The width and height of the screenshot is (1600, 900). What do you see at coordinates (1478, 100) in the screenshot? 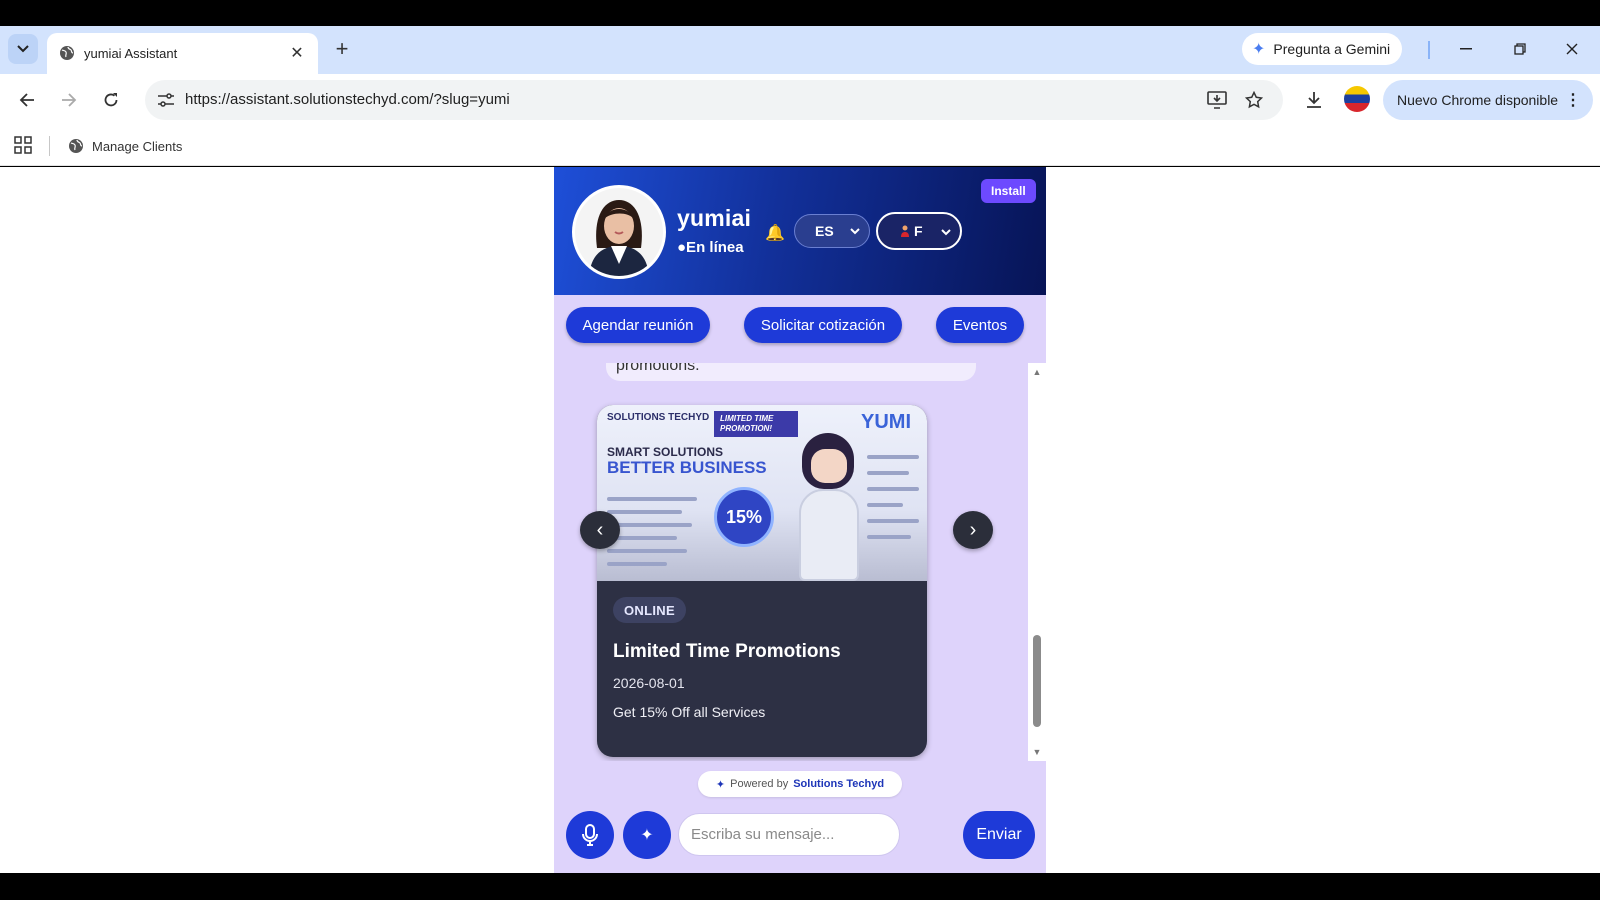
I see `update-label: Nuevo Chrome disponible` at bounding box center [1478, 100].